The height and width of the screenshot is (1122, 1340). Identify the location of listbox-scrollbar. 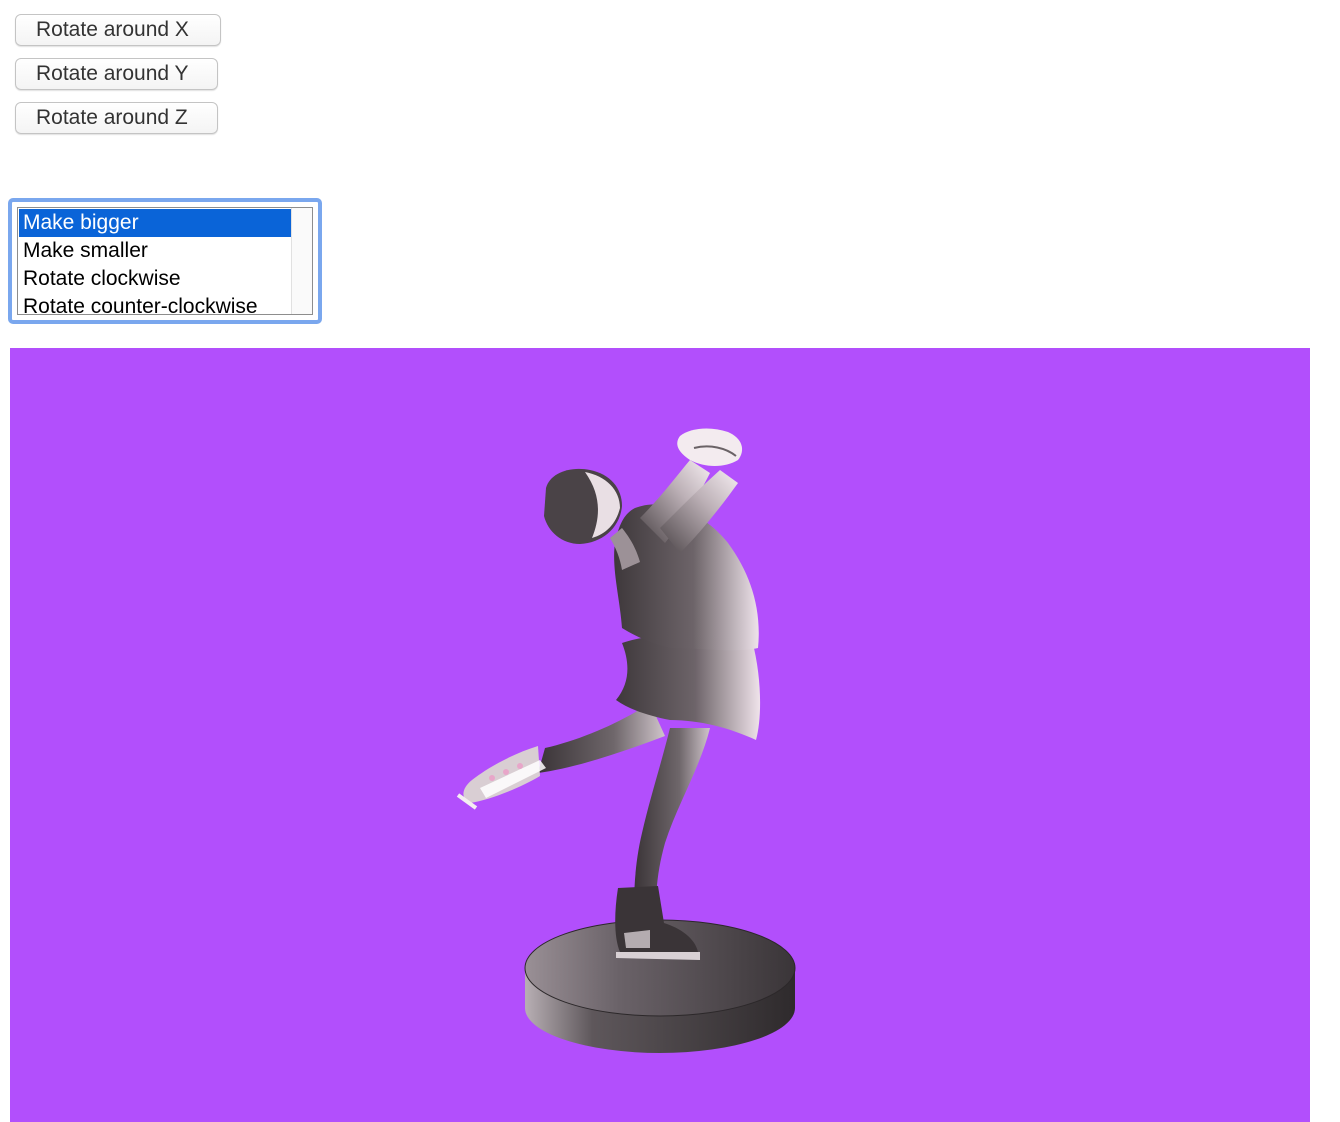
(301, 261).